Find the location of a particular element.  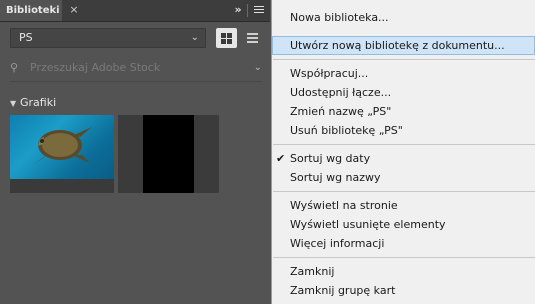

list-view-icon is located at coordinates (252, 38).